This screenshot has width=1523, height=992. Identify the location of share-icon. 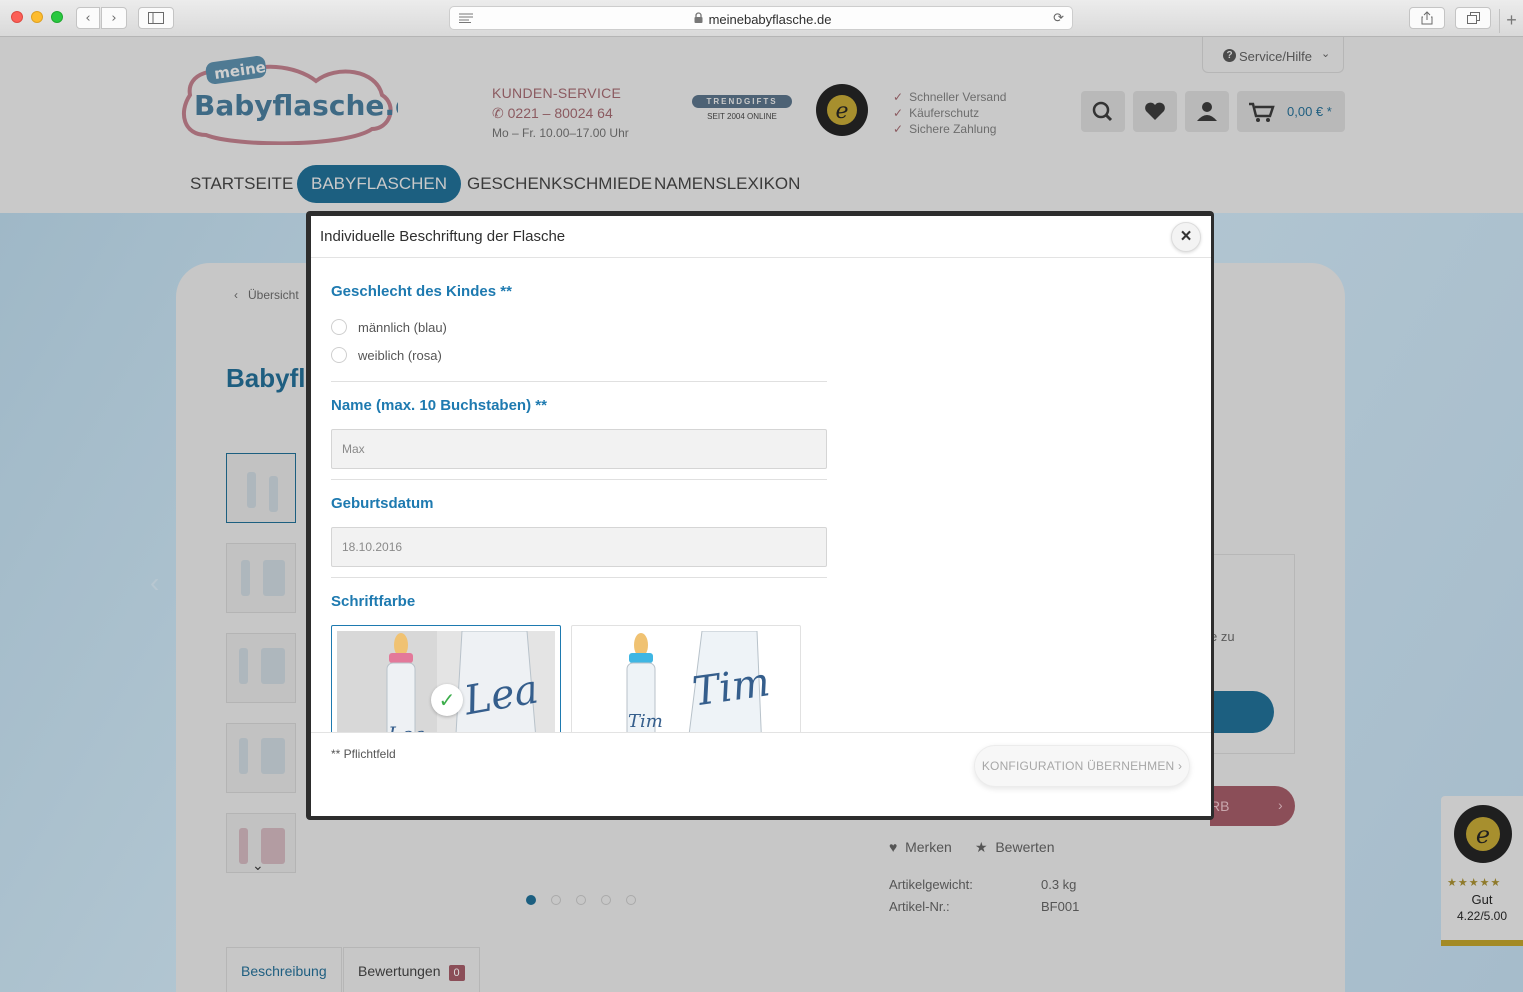
(1427, 18).